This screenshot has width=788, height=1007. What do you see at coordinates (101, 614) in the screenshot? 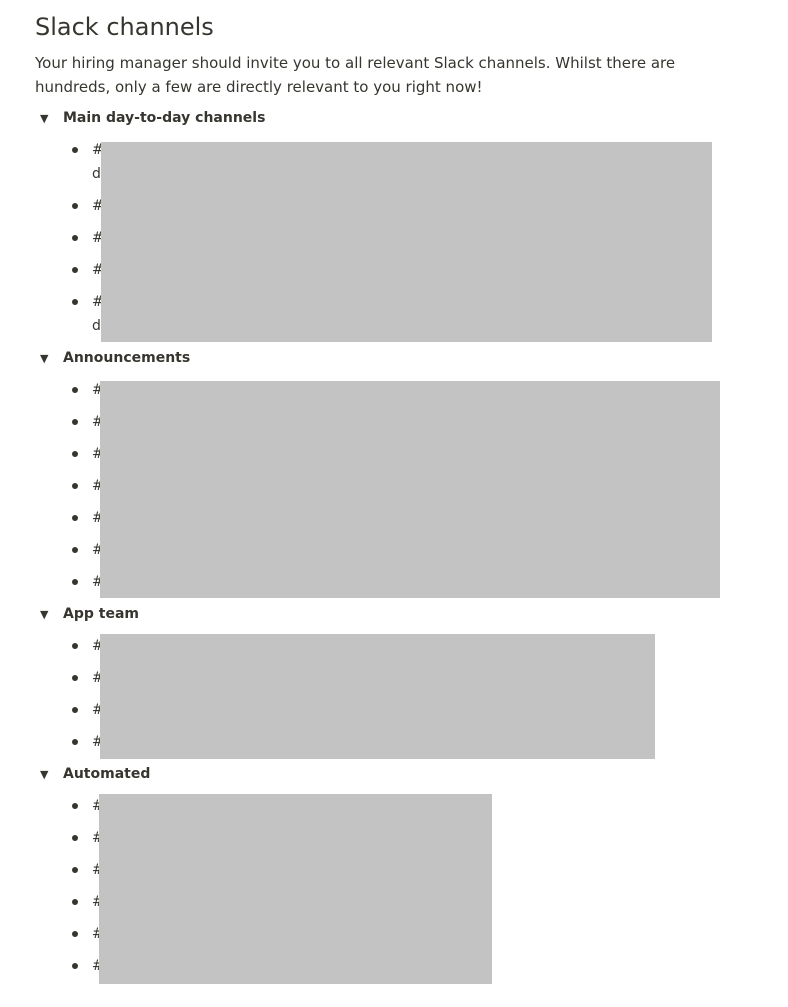
I see `toggle-title: App team` at bounding box center [101, 614].